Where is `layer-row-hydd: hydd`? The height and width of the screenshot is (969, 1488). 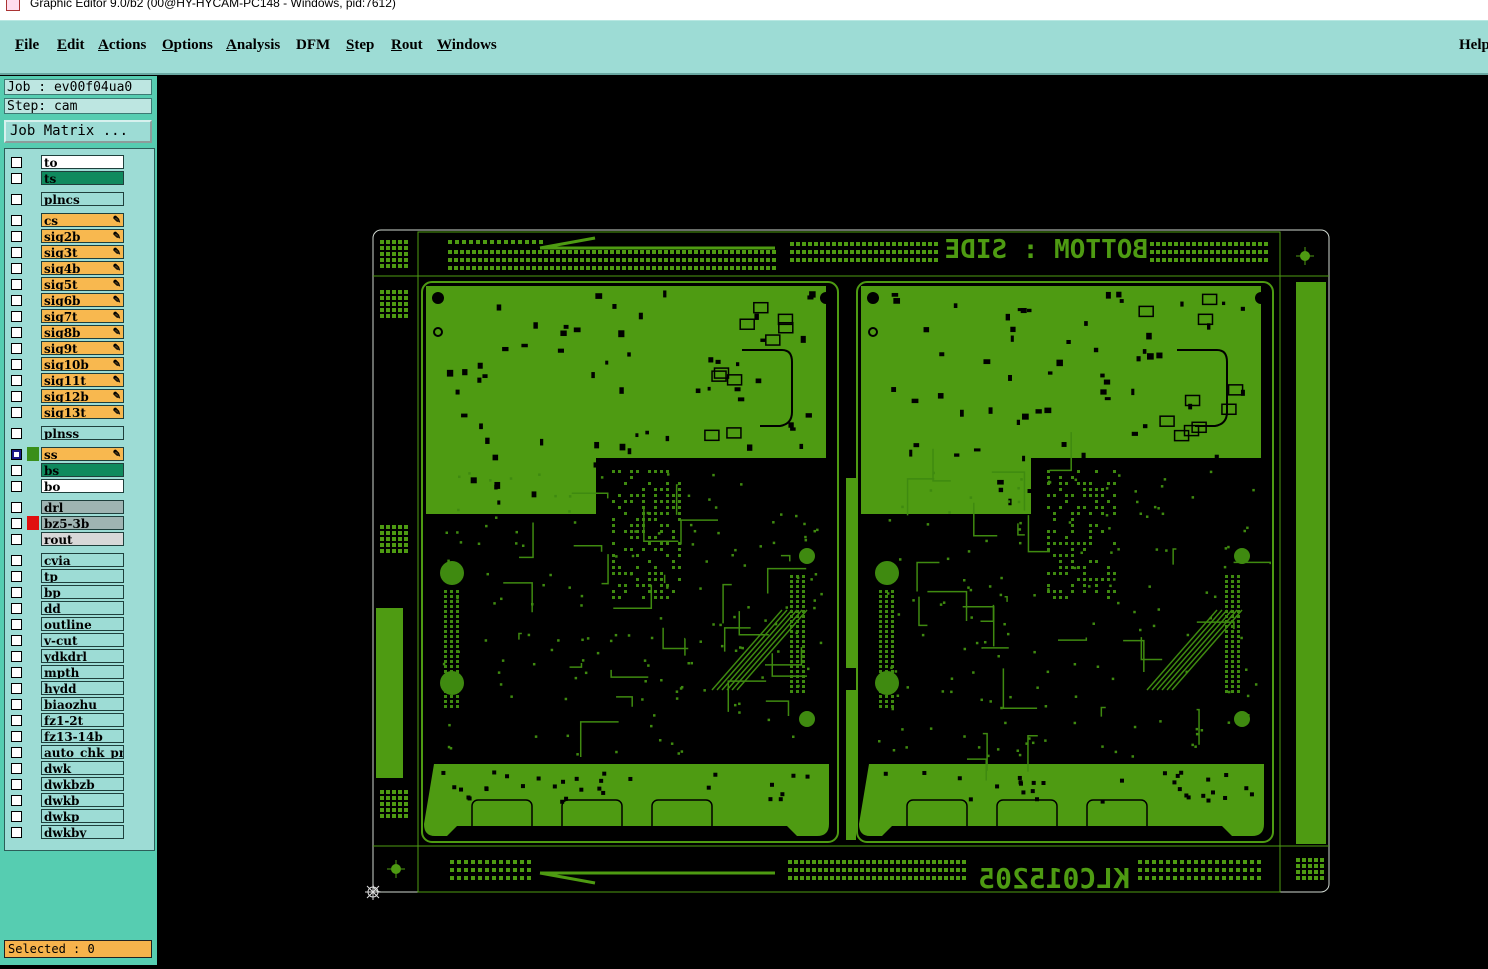 layer-row-hydd: hydd is located at coordinates (80, 688).